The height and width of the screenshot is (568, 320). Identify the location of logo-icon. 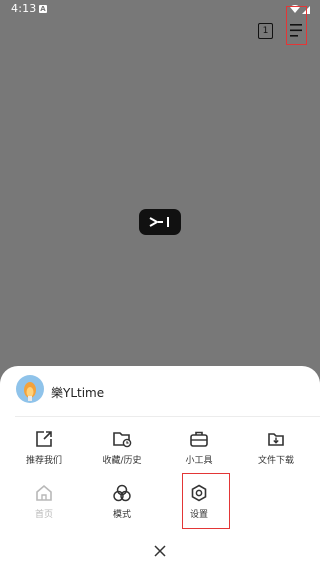
(159, 222).